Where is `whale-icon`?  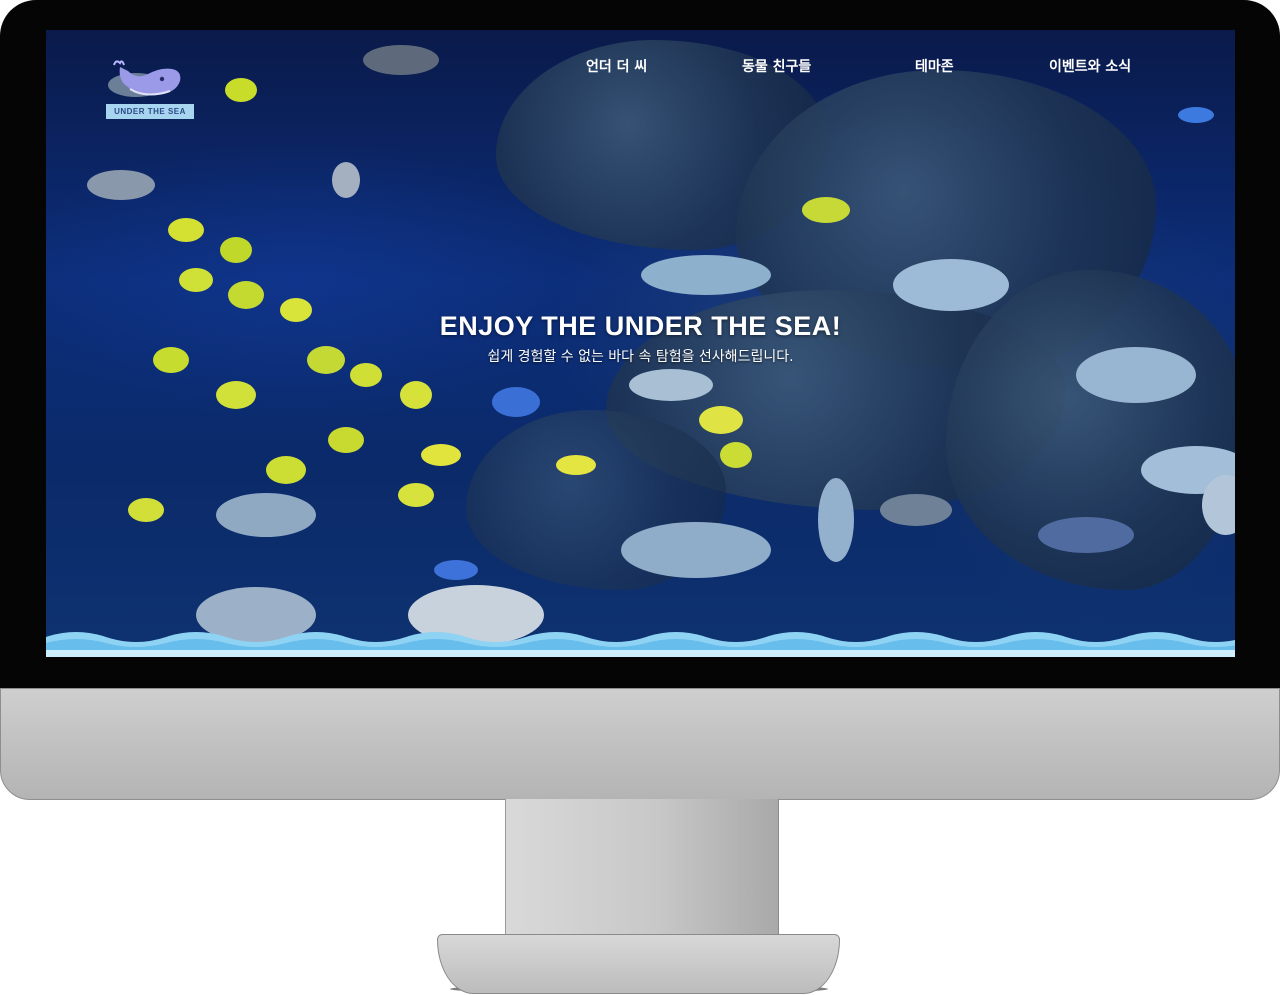 whale-icon is located at coordinates (147, 78).